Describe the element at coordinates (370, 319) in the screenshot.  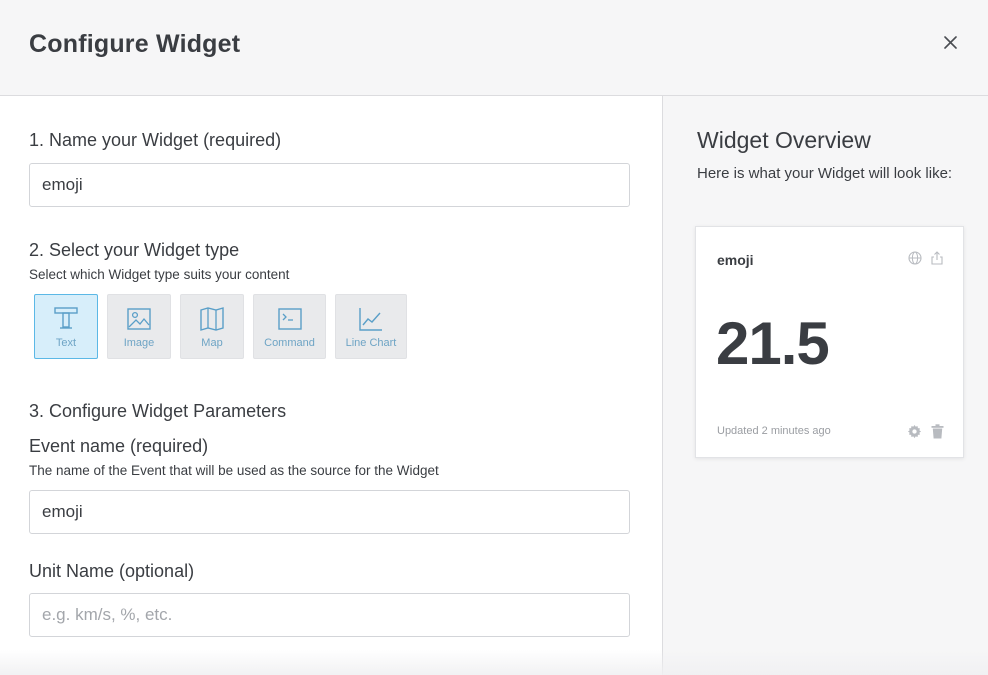
I see `line-chart-icon` at that location.